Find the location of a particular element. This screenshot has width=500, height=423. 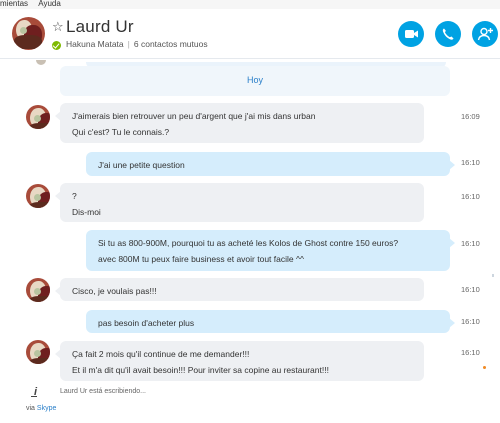

message-line: Qui c'est? Tu le connais.? is located at coordinates (121, 132).